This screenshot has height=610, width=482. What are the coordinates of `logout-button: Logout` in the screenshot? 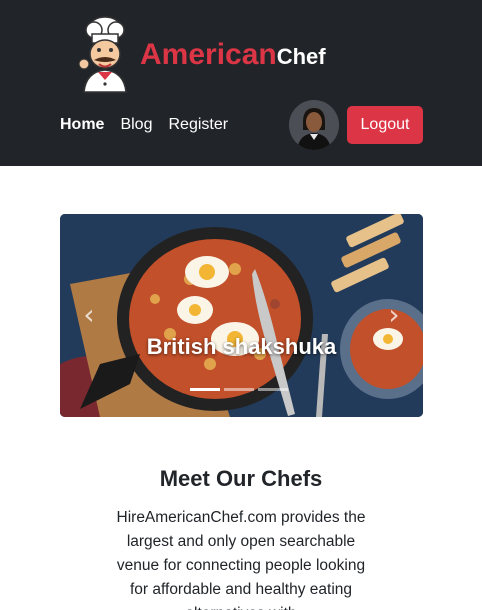 It's located at (385, 125).